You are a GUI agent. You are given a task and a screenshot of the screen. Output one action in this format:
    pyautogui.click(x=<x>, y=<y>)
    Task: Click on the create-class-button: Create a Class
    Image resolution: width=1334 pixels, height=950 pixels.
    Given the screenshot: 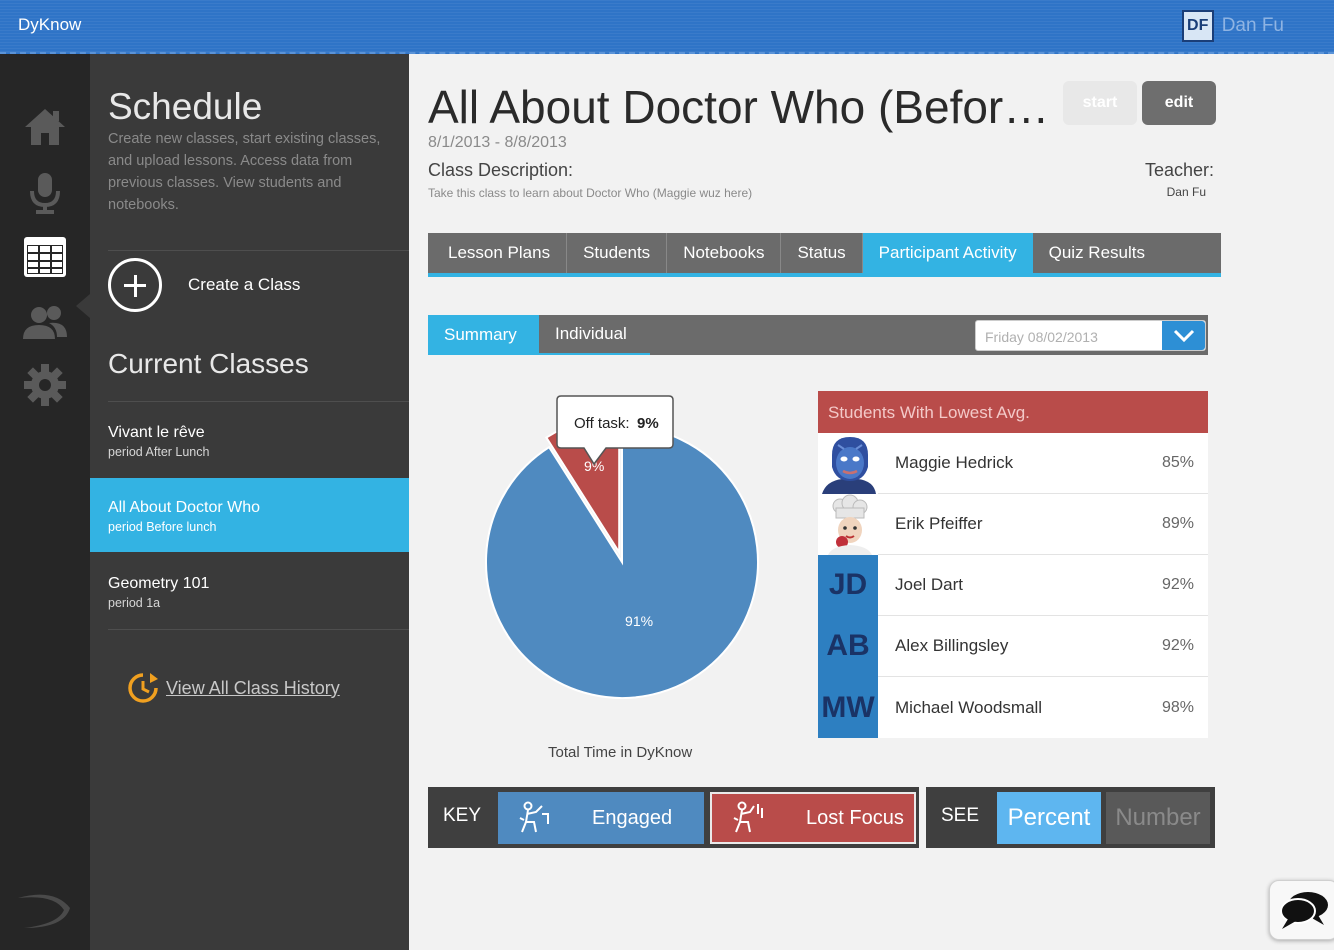 What is the action you would take?
    pyautogui.click(x=204, y=285)
    